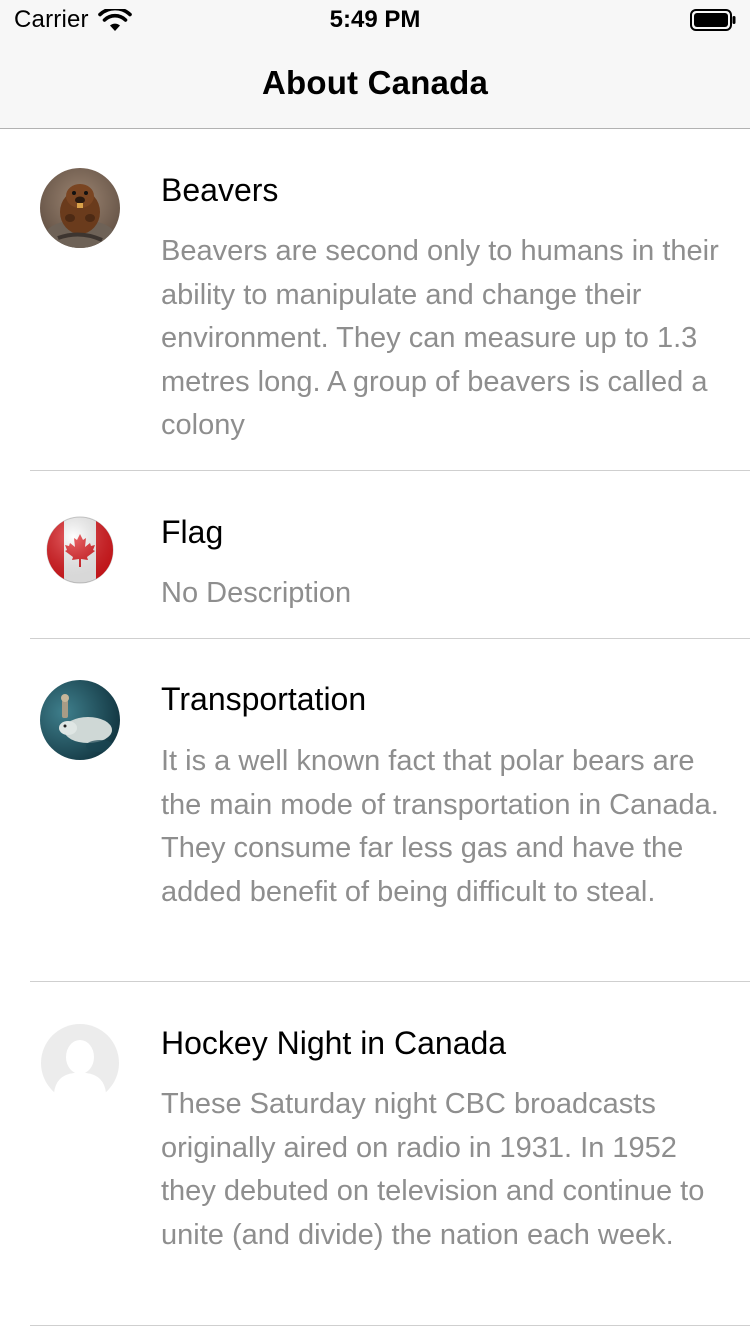  What do you see at coordinates (264, 699) in the screenshot?
I see `row-title: Transportation` at bounding box center [264, 699].